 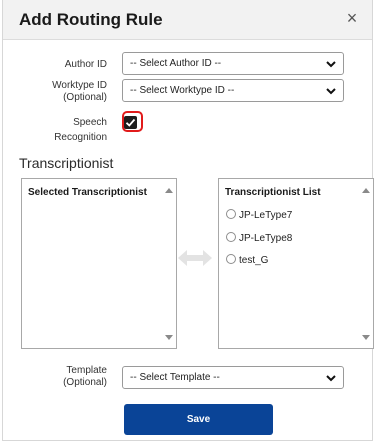 What do you see at coordinates (195, 258) in the screenshot?
I see `transfer-arrows-icon` at bounding box center [195, 258].